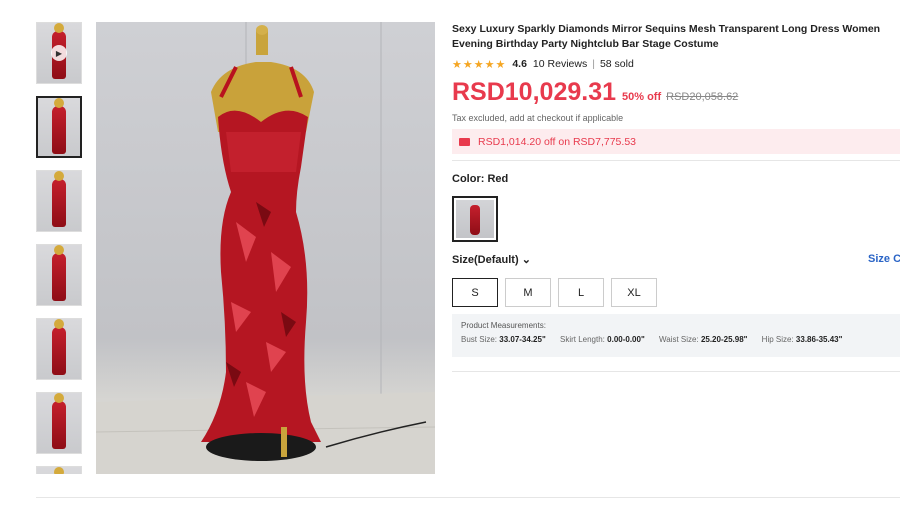 This screenshot has height=520, width=900. Describe the element at coordinates (479, 64) in the screenshot. I see `star-icons: ★★★★★` at that location.